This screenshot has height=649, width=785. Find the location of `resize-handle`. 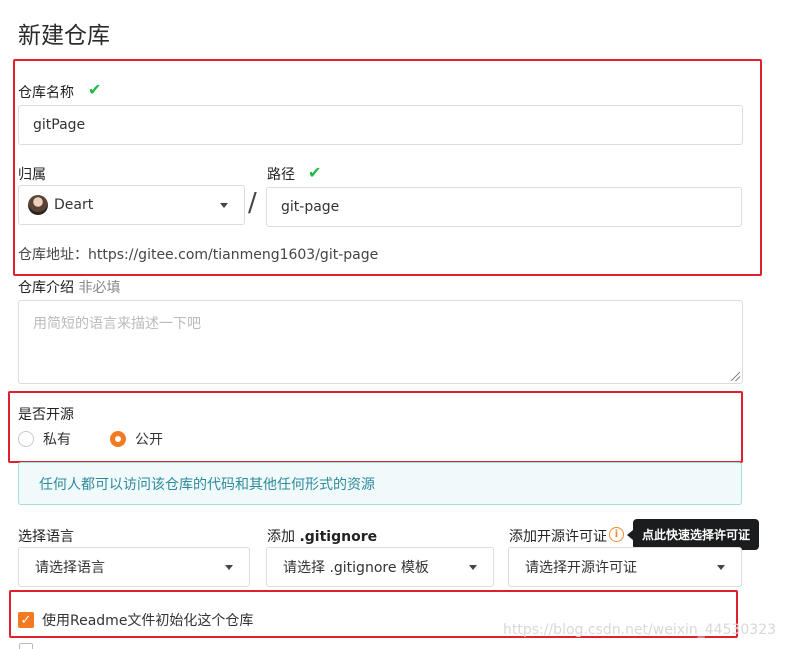

resize-handle is located at coordinates (735, 376).